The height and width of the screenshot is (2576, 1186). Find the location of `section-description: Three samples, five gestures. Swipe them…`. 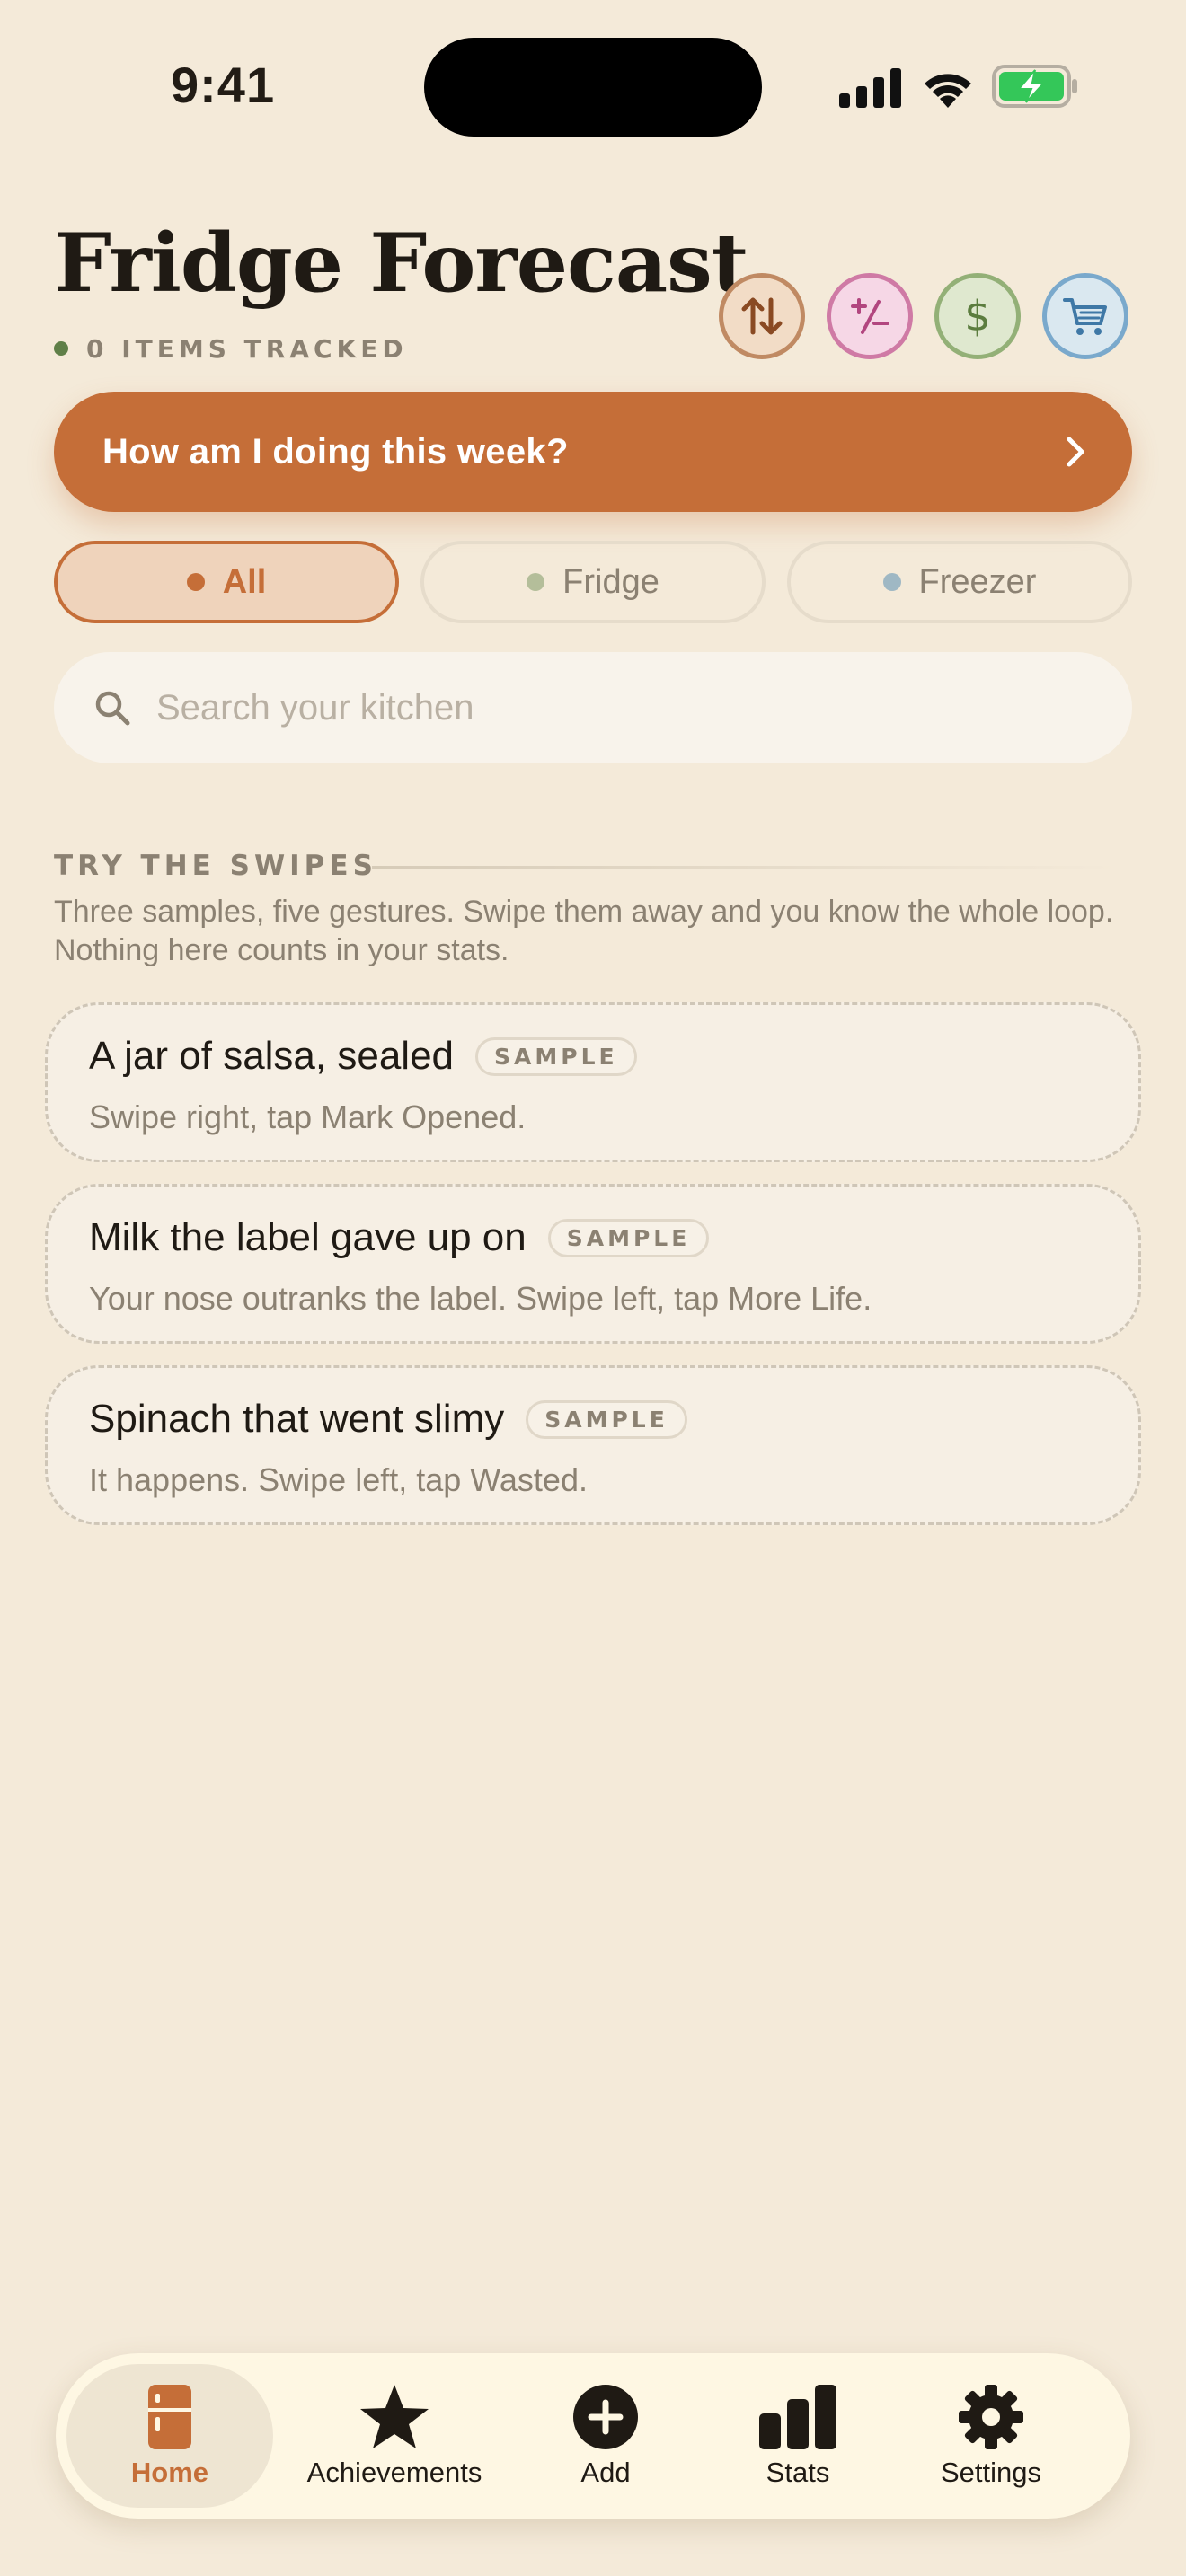

section-description: Three samples, five gestures. Swipe them… is located at coordinates (584, 931).